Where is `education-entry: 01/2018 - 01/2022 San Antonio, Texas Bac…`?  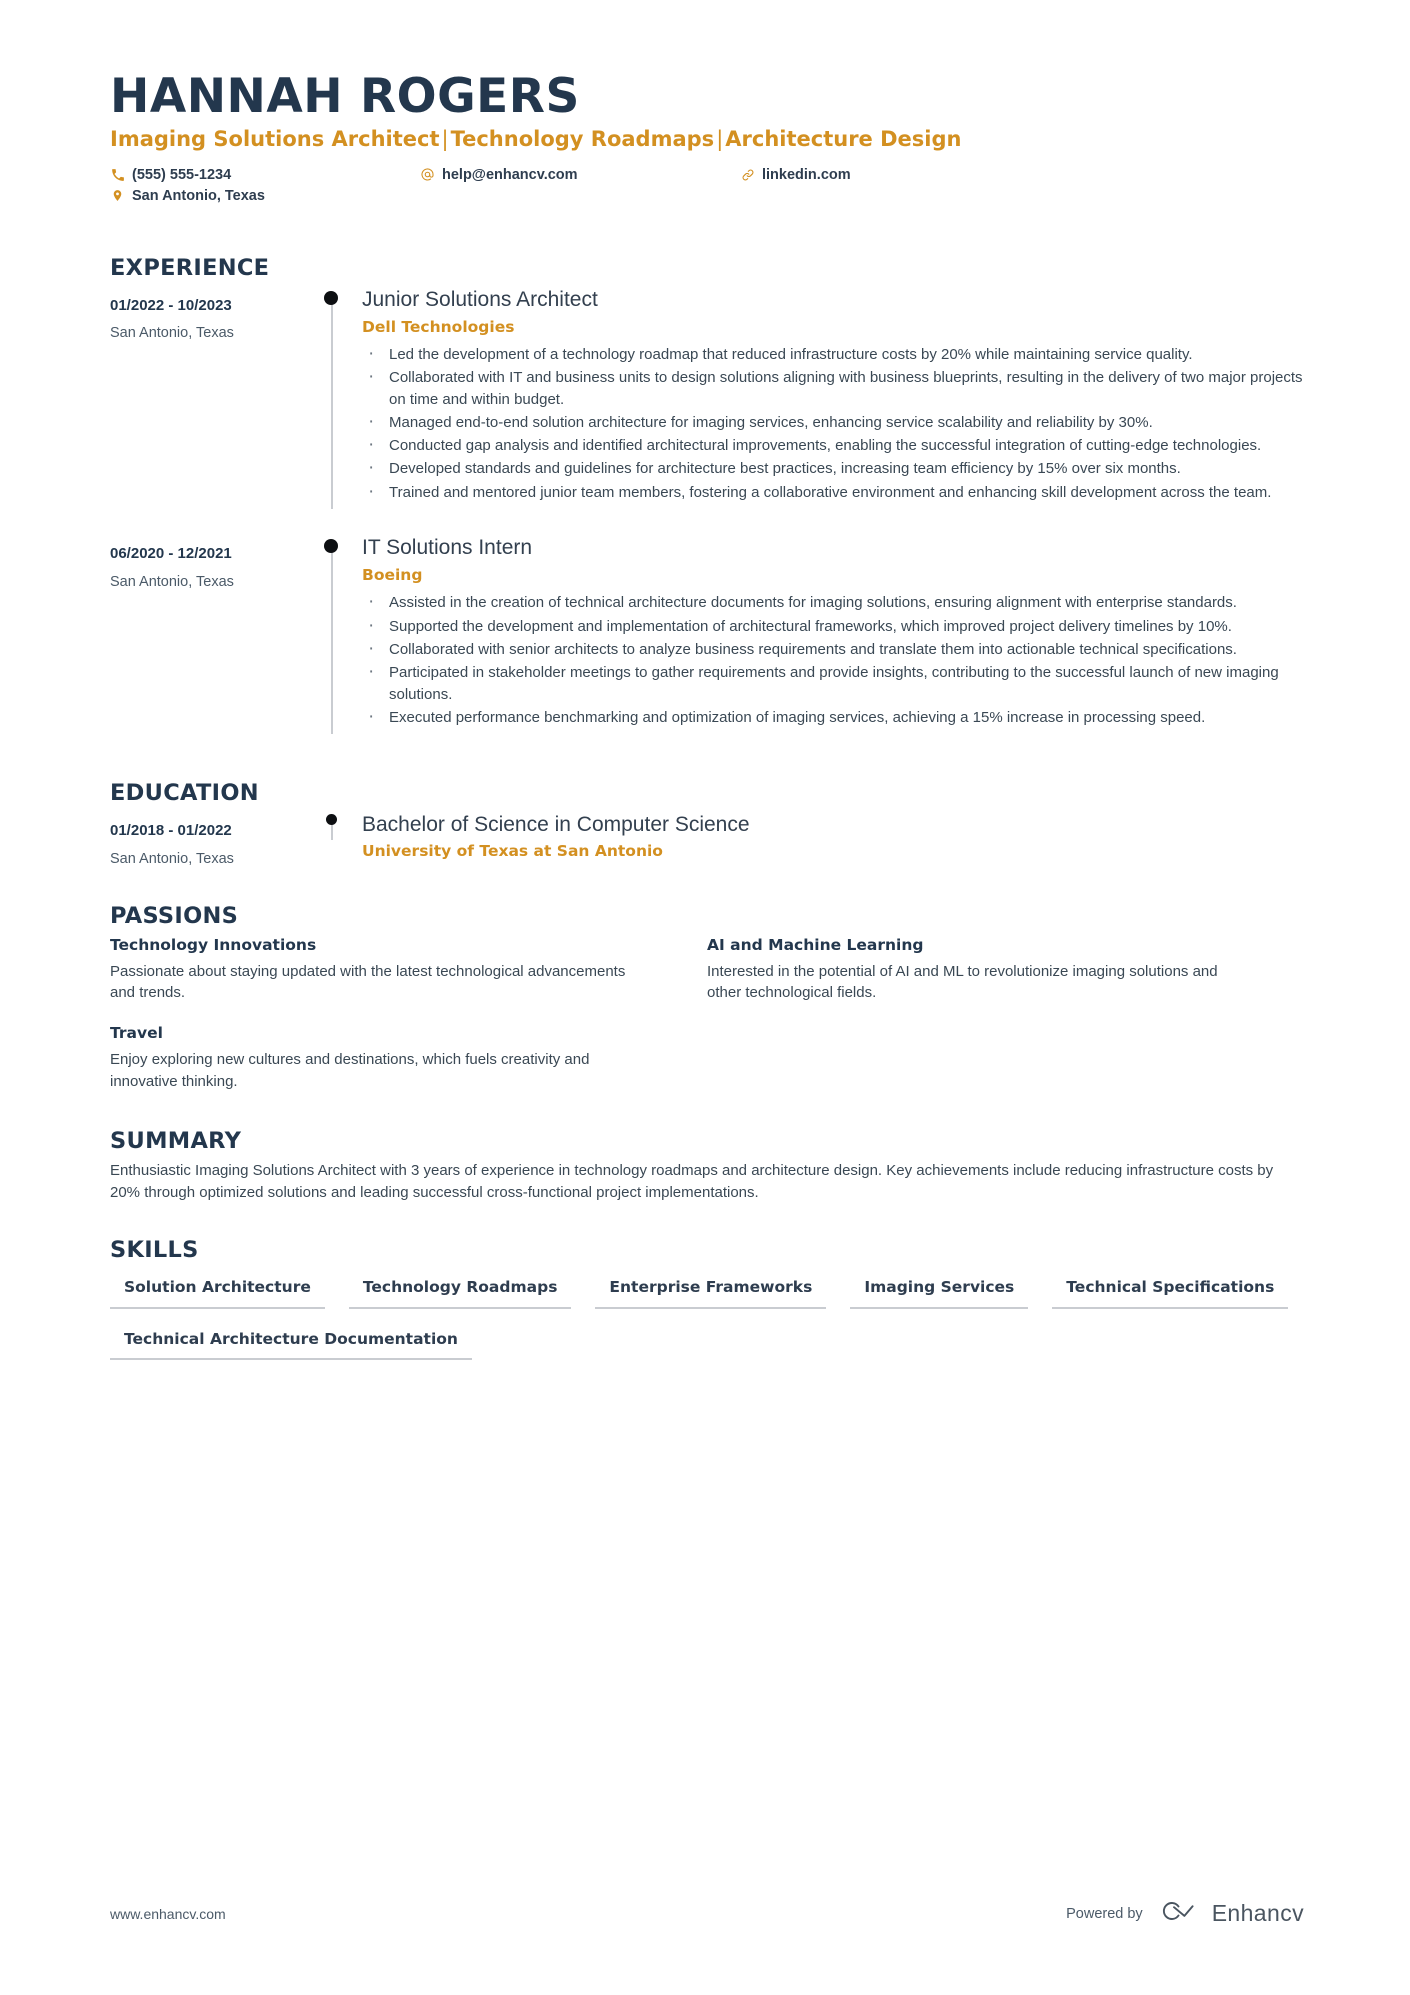 education-entry: 01/2018 - 01/2022 San Antonio, Texas Bac… is located at coordinates (707, 840).